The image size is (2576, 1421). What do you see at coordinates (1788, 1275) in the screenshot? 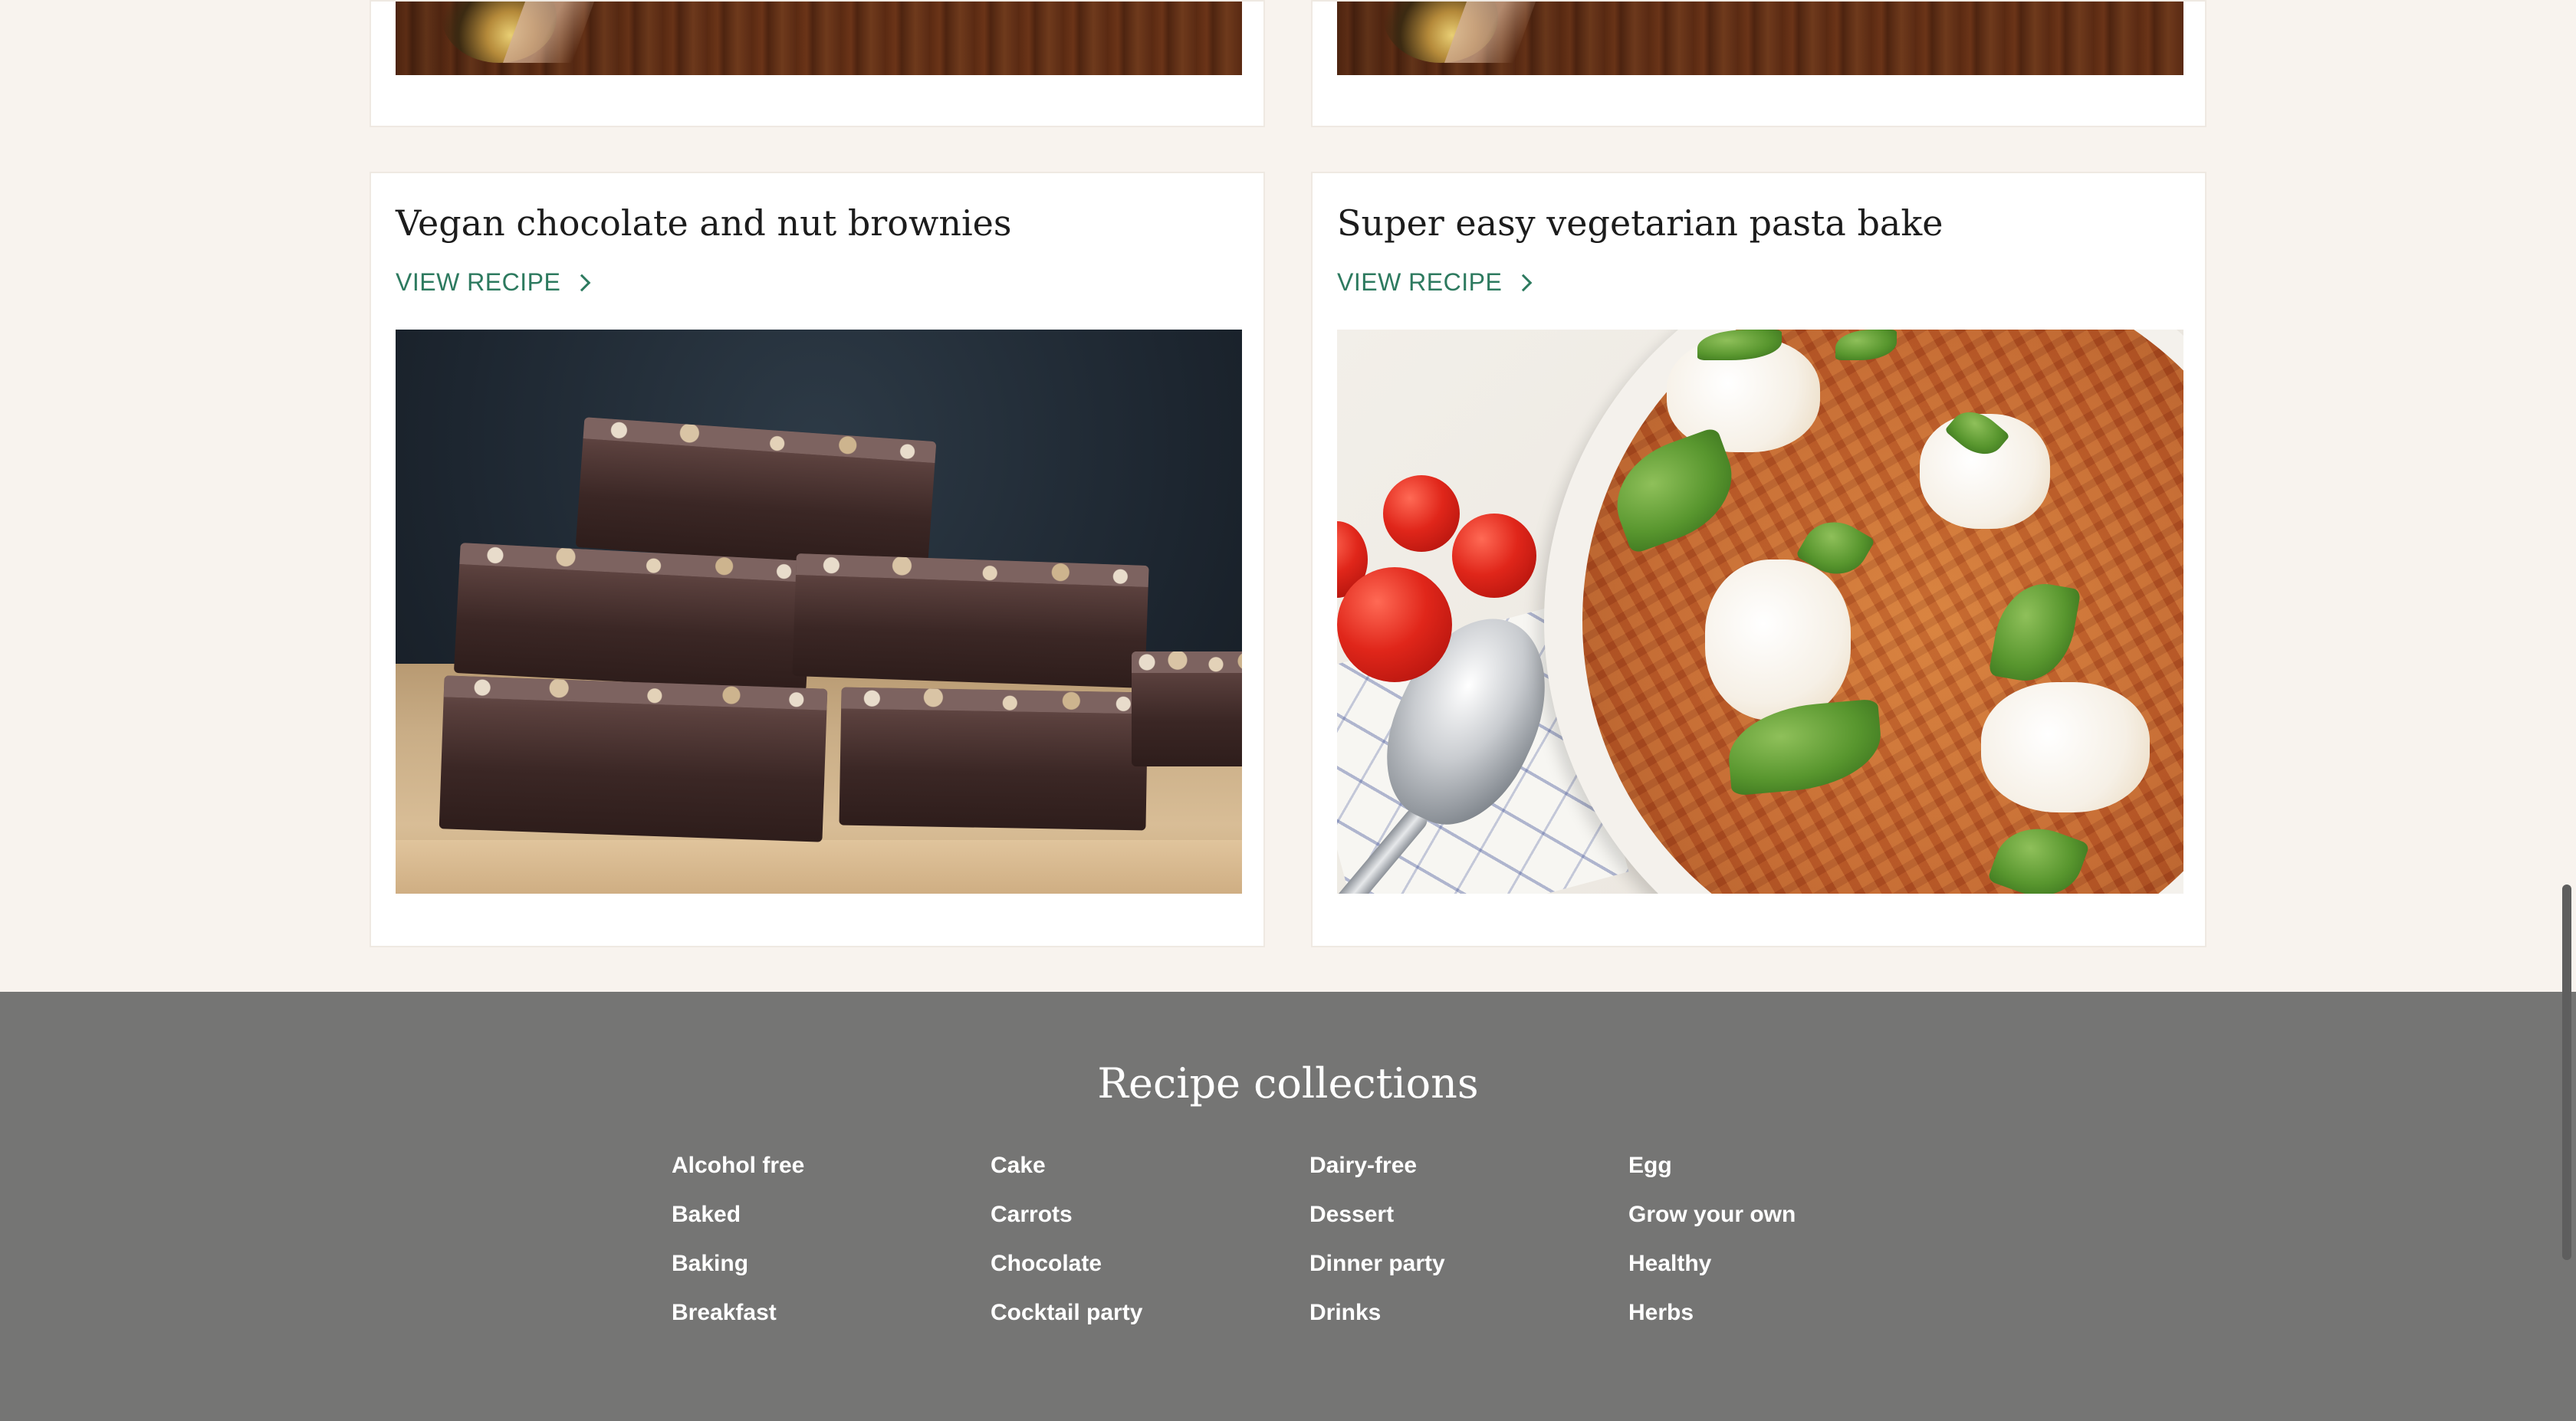
I see `collection-link-healthy: Healthy` at bounding box center [1788, 1275].